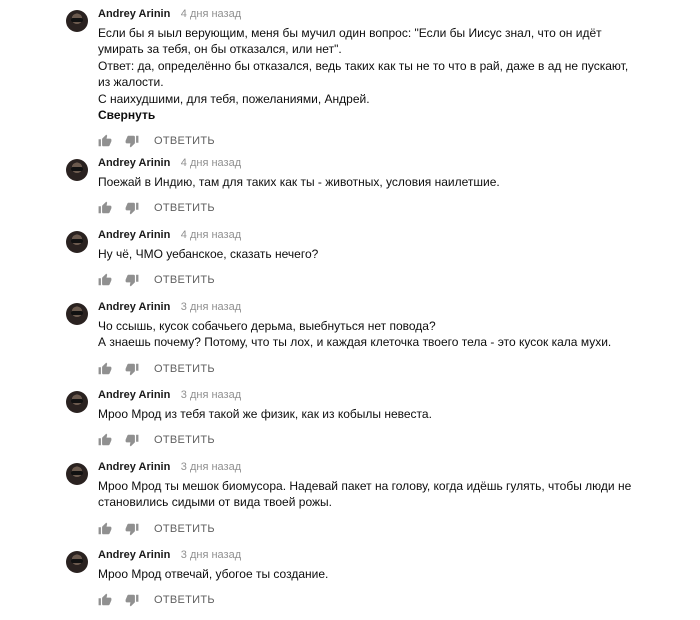 Image resolution: width=700 pixels, height=620 pixels. I want to click on collapse-link: Свернуть, so click(378, 115).